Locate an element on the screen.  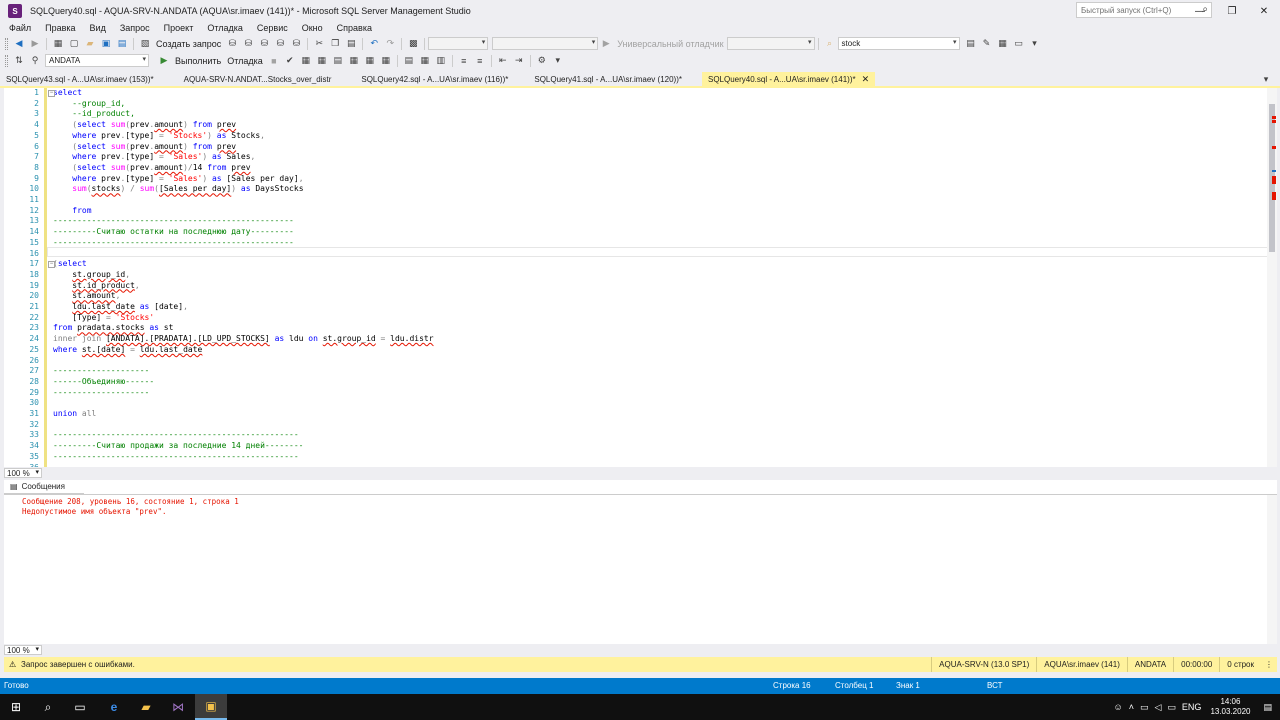
find-combo: stock ▾ is located at coordinates (898, 43).